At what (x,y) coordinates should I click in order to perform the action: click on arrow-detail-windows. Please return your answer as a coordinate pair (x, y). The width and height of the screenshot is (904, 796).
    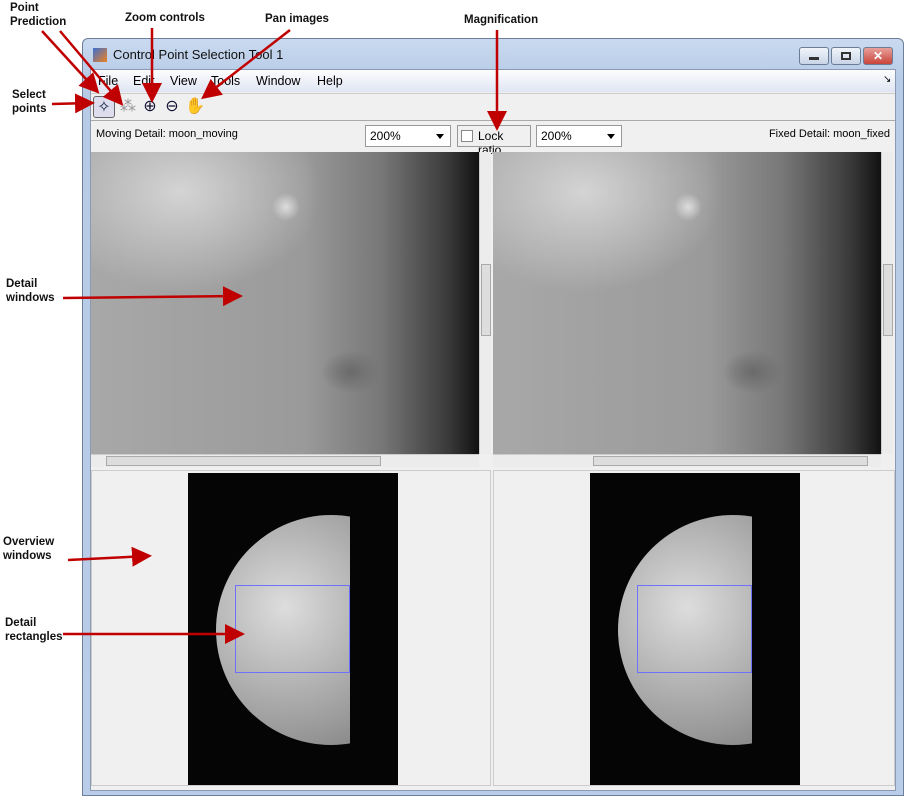
    Looking at the image, I should click on (152, 296).